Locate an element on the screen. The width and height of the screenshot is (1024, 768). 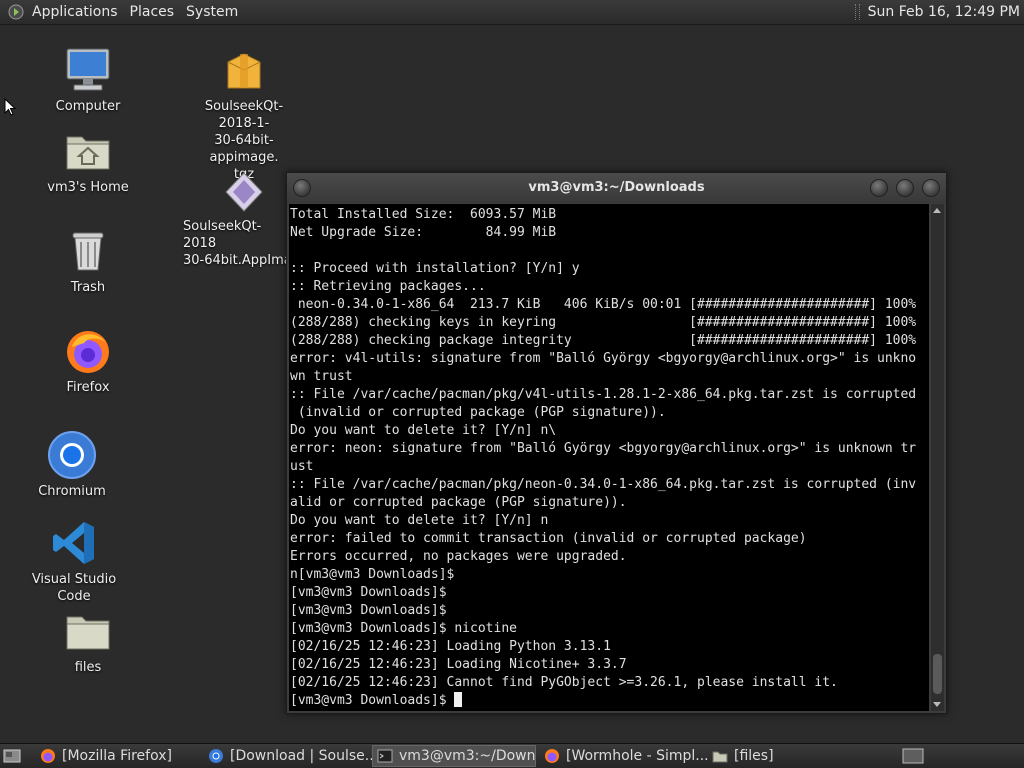
desktop-icon-chromium: Chromium is located at coordinates (72, 465).